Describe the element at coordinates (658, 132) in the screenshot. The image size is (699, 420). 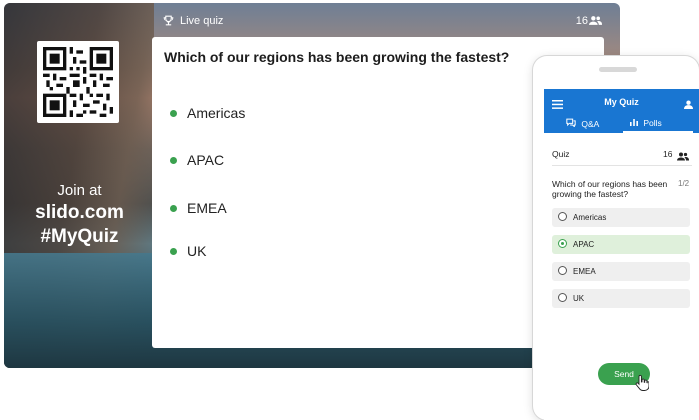
I see `active-tab-indicator` at that location.